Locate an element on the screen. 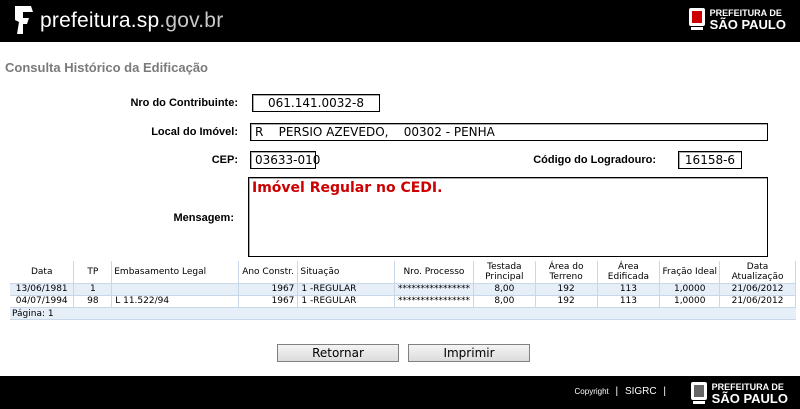 Image resolution: width=800 pixels, height=409 pixels. col-header-embasamento: Embasamento Legal is located at coordinates (175, 272).